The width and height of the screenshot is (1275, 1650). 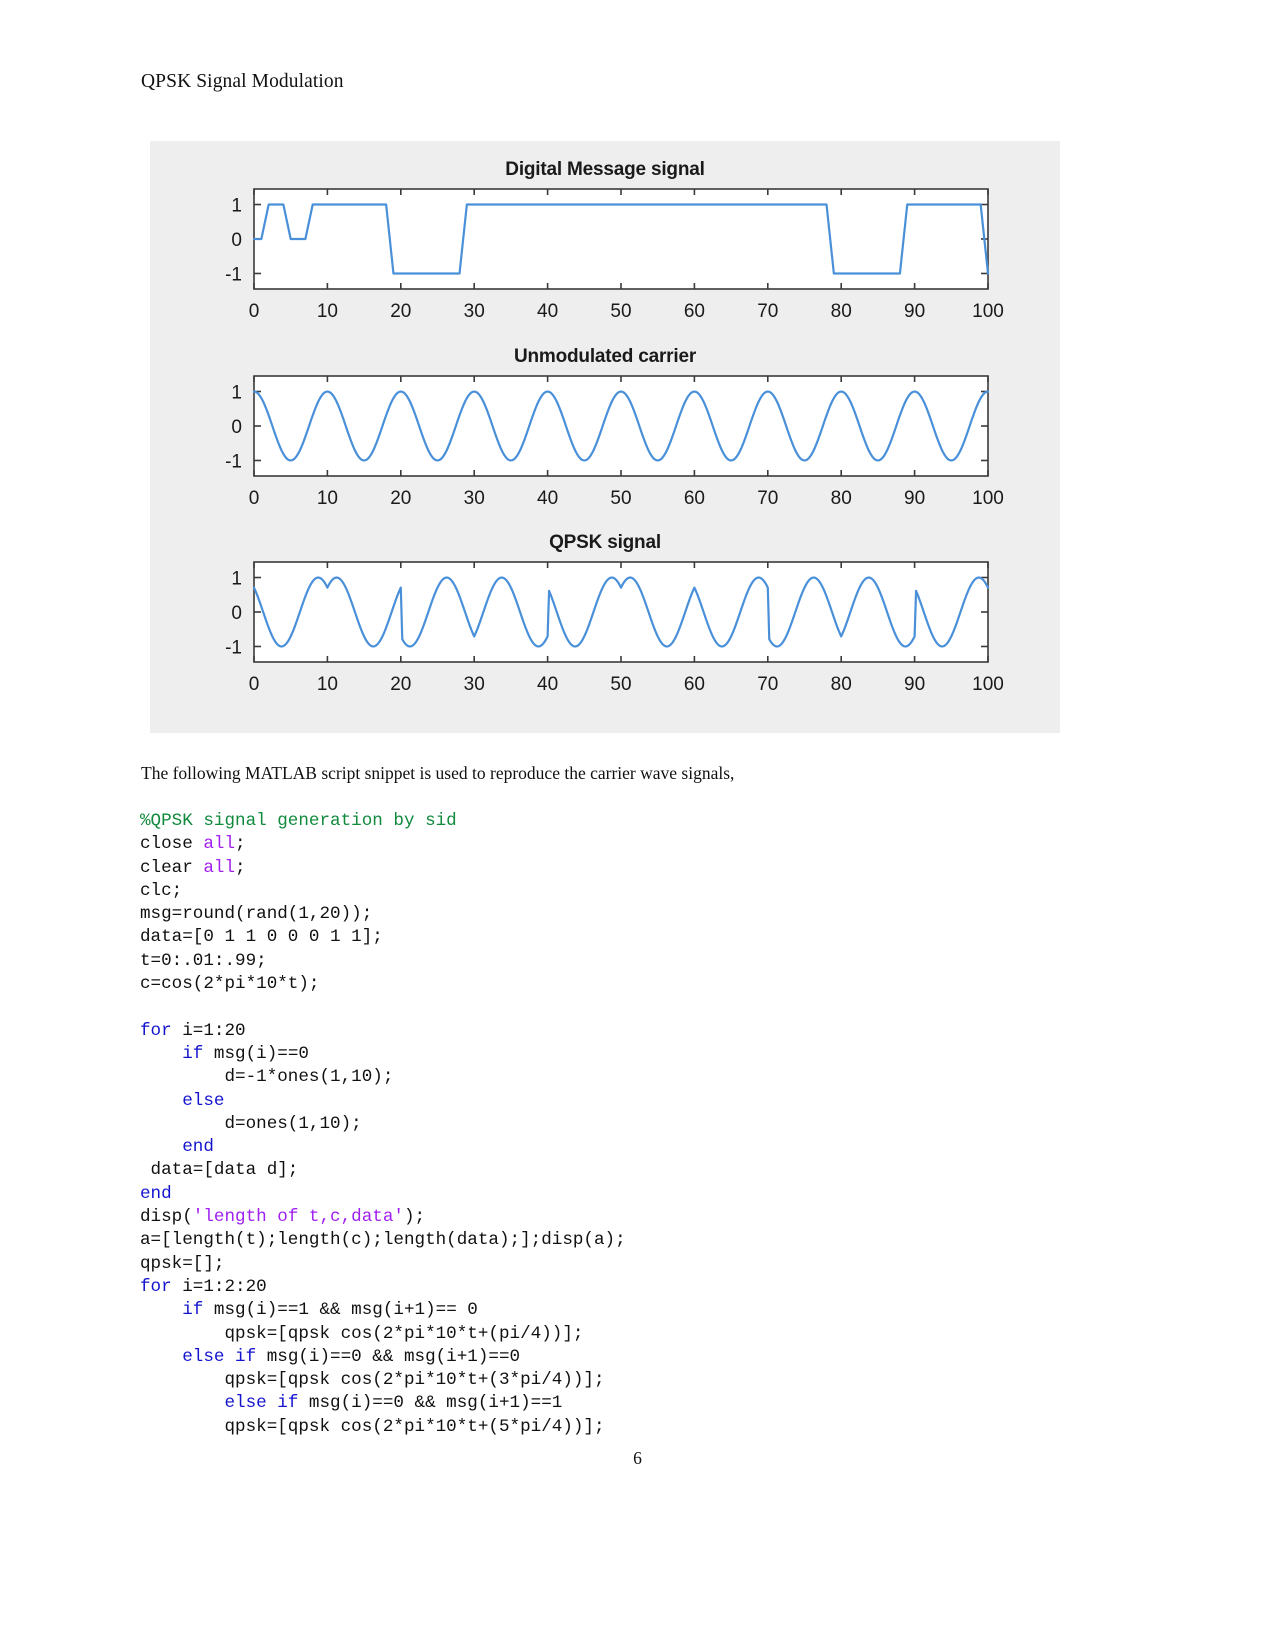 I want to click on axes-svg-unmodulated-carrier: 0 10 20 30 40 50 60 70 80 90 100 -1 0 1, so click(x=614, y=442).